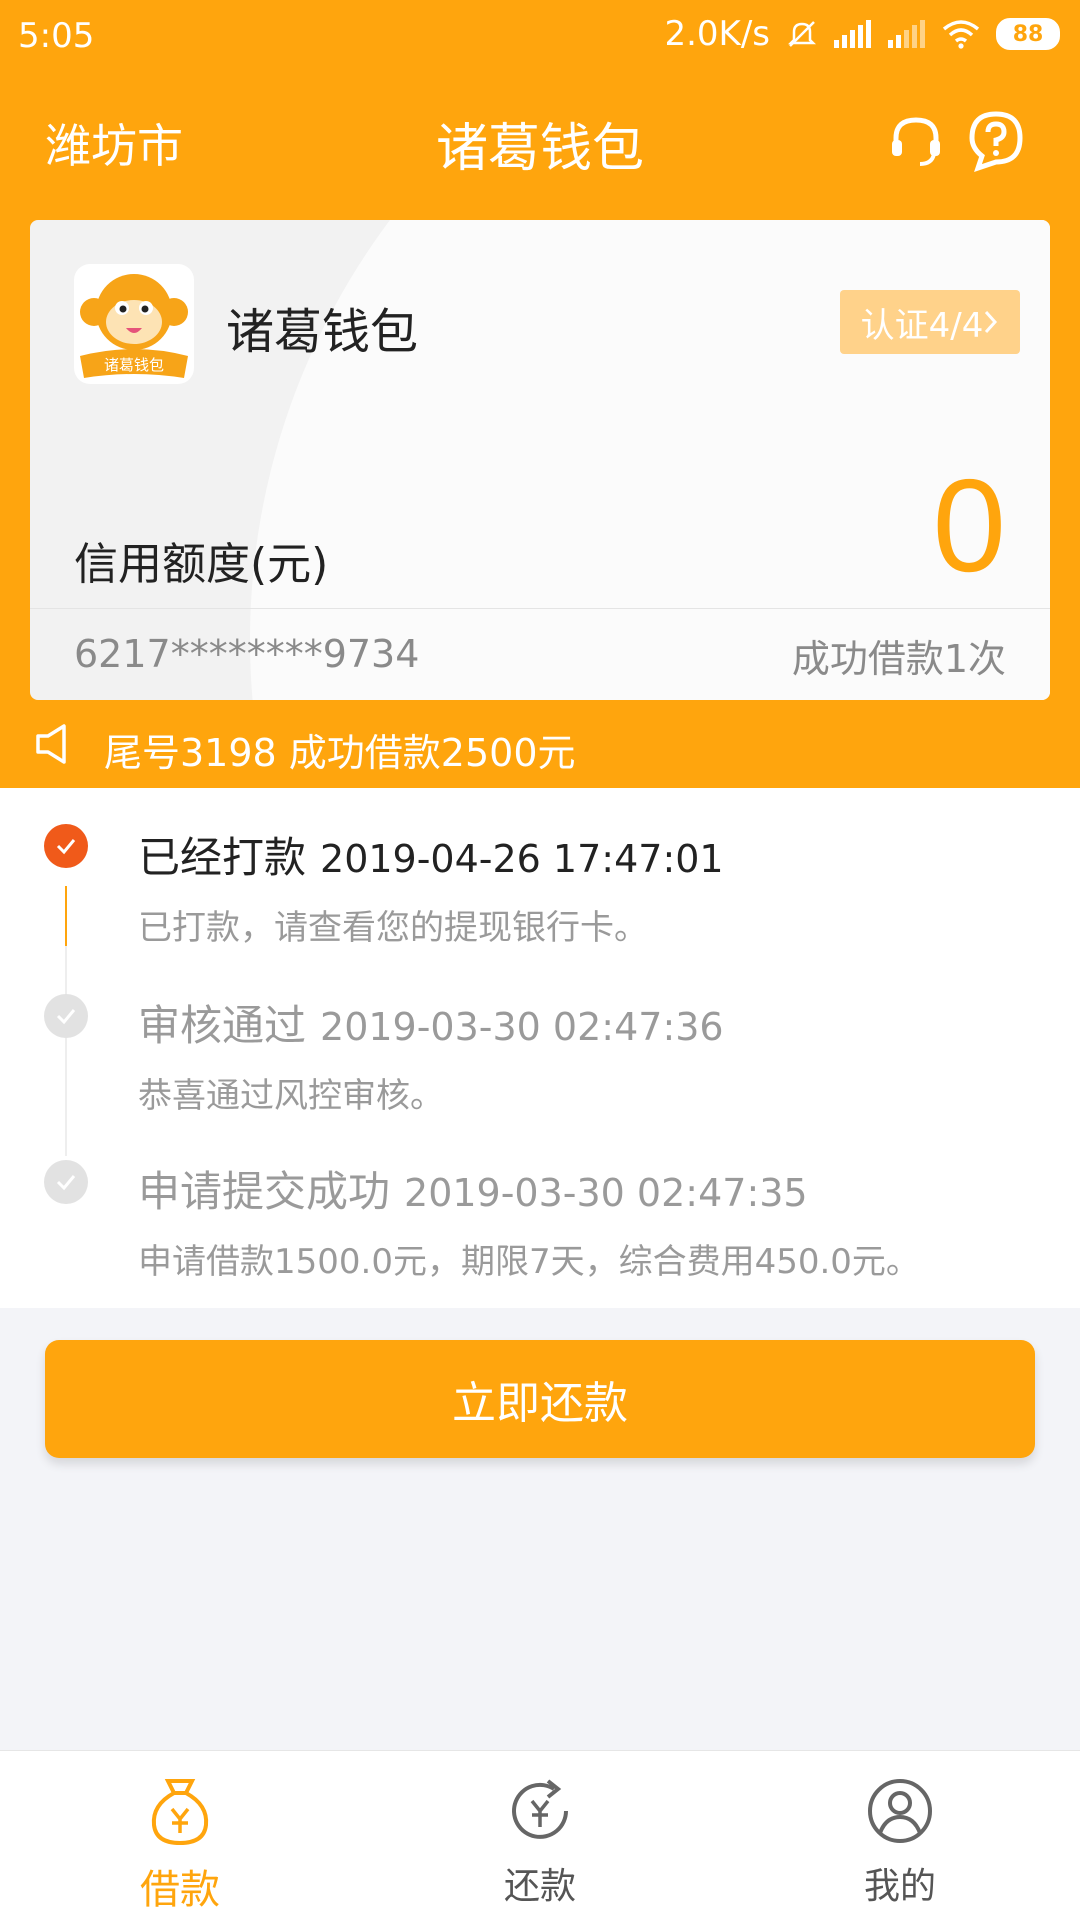  Describe the element at coordinates (539, 1886) in the screenshot. I see `nav-label: 还款` at that location.